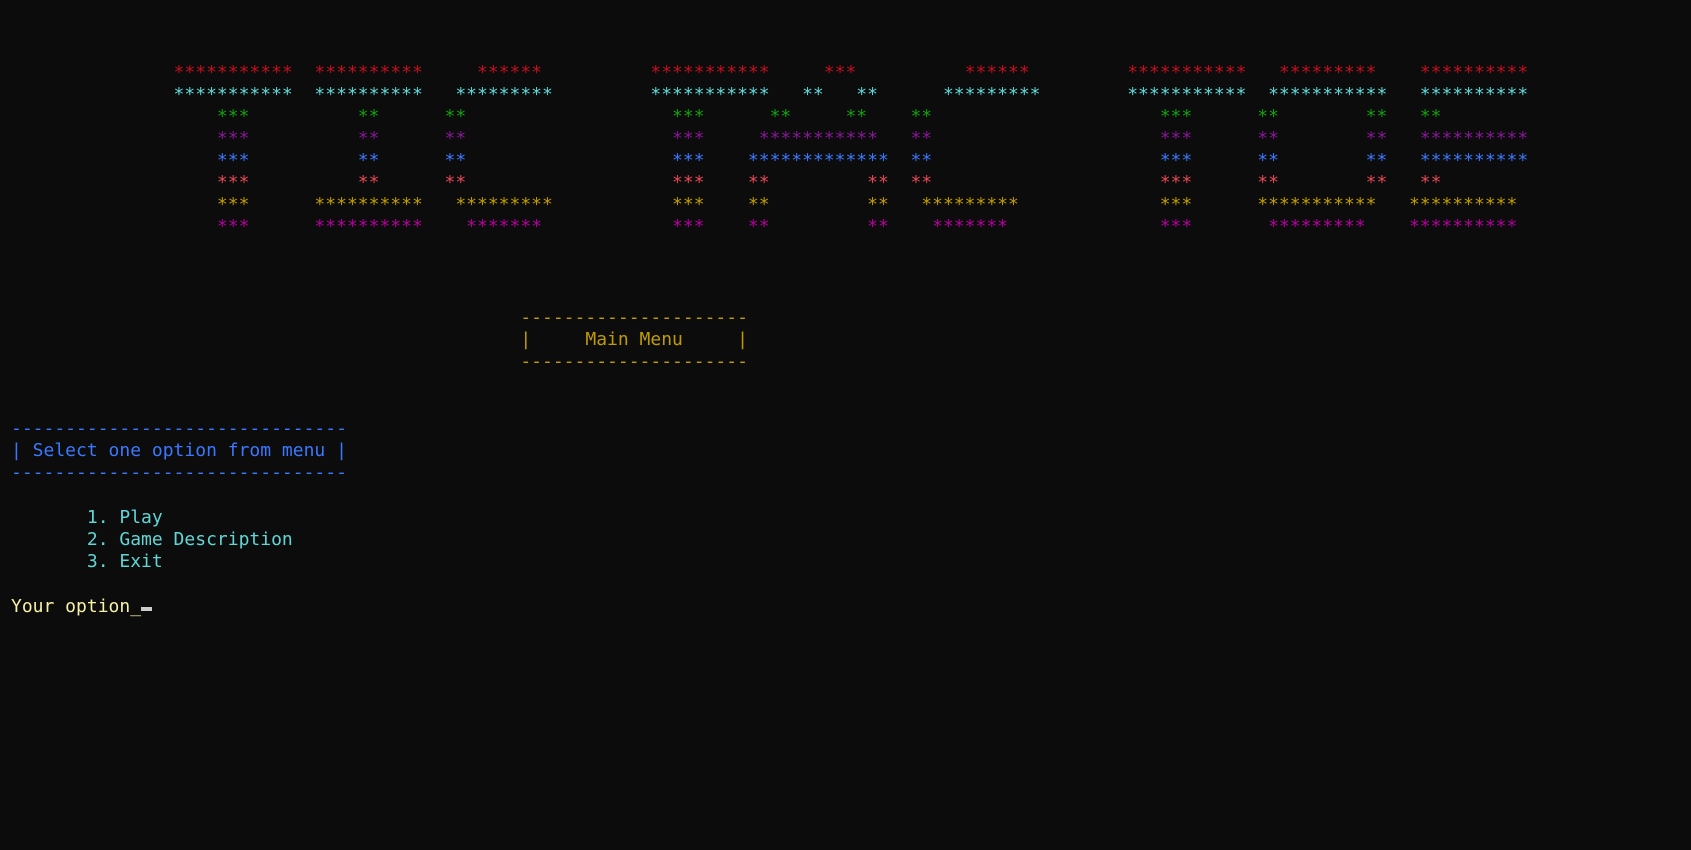  Describe the element at coordinates (726, 182) in the screenshot. I see `banner-row-6: *** ** ** *** ** ** ** *** ** ** **` at that location.